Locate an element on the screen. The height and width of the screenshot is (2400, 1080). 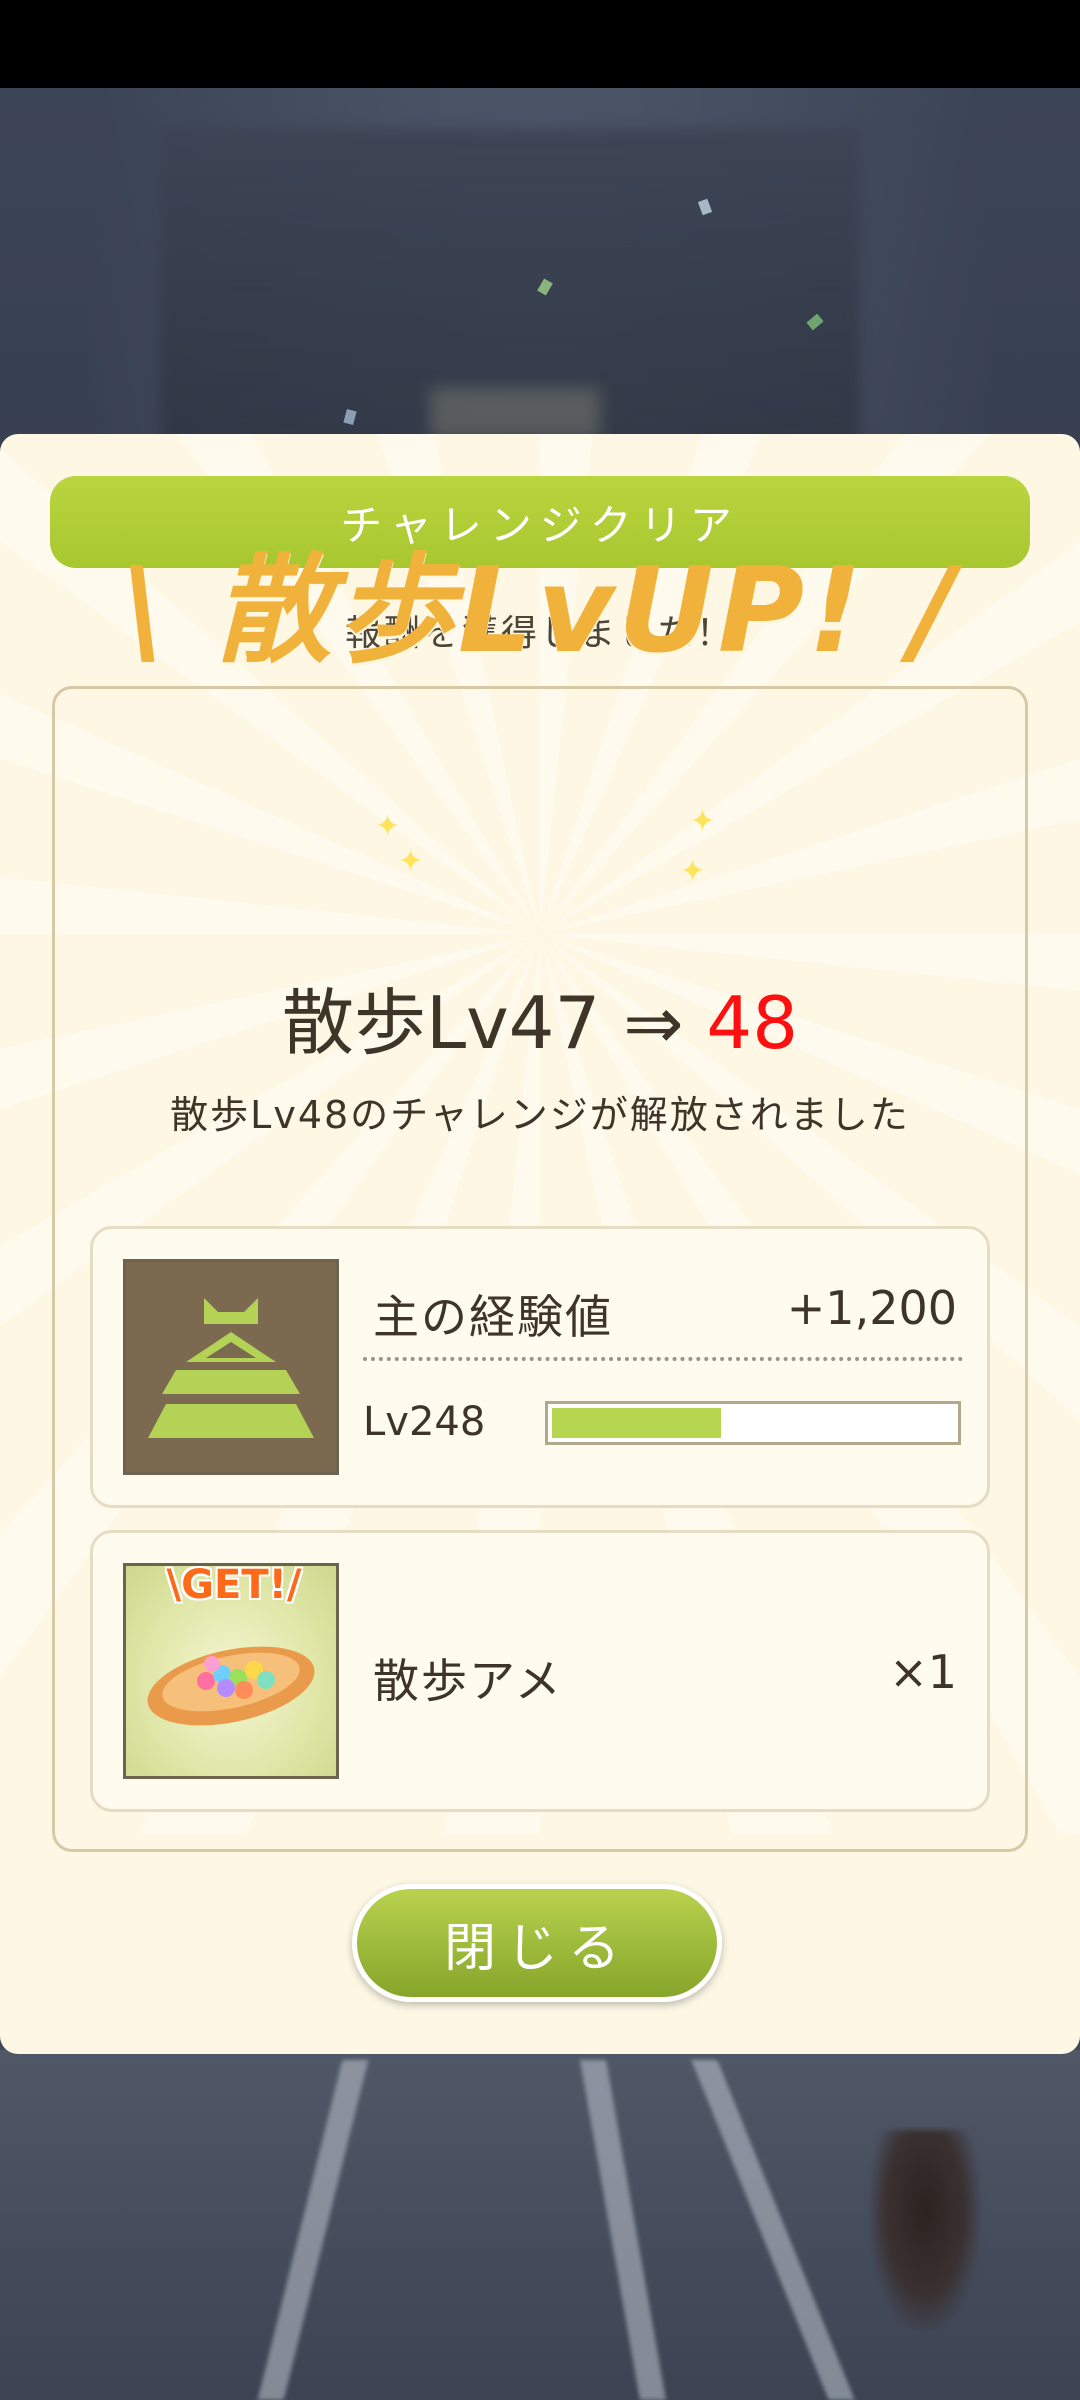
experience-progress-fill is located at coordinates (636, 1423).